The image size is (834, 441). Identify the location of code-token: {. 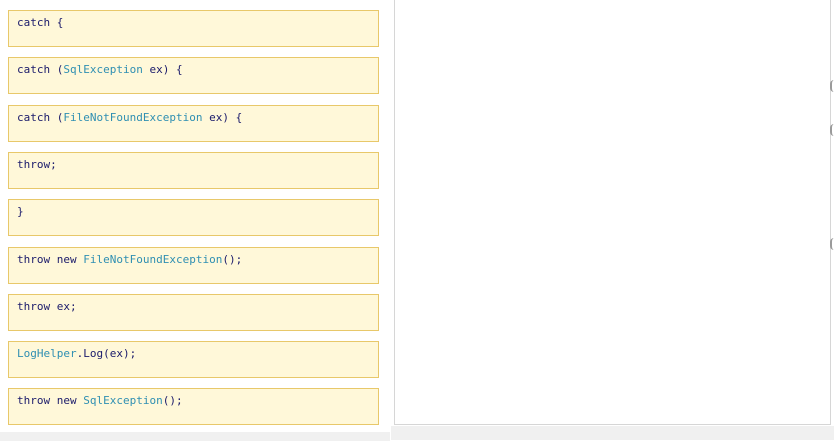
(57, 22).